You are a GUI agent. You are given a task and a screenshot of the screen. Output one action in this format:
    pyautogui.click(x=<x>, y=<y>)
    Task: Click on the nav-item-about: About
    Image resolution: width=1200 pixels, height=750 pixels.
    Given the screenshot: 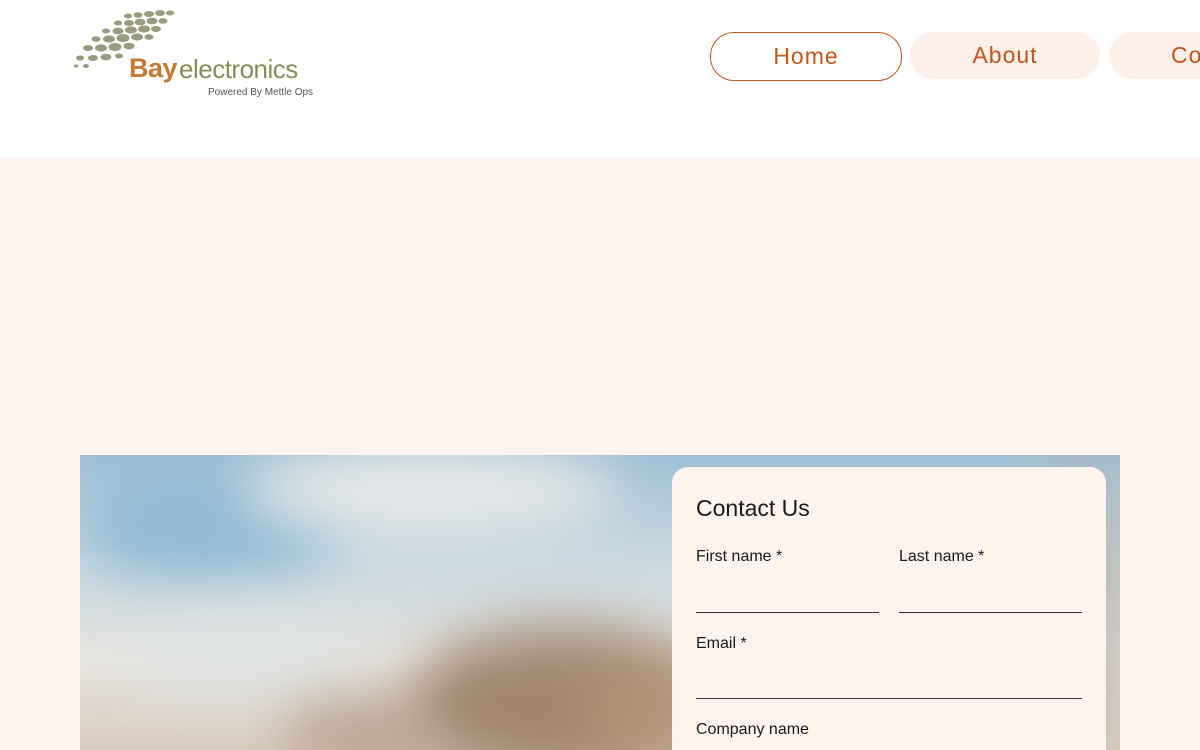 What is the action you would take?
    pyautogui.click(x=1005, y=55)
    